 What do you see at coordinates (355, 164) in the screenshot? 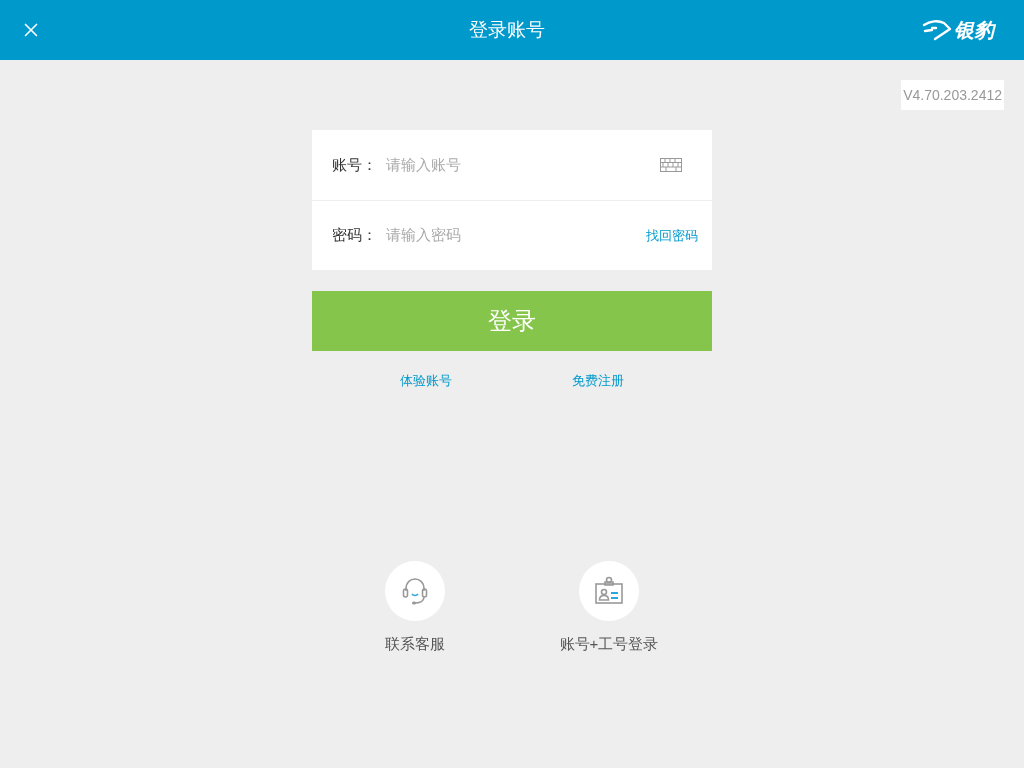
I see `field-label: 账号：` at bounding box center [355, 164].